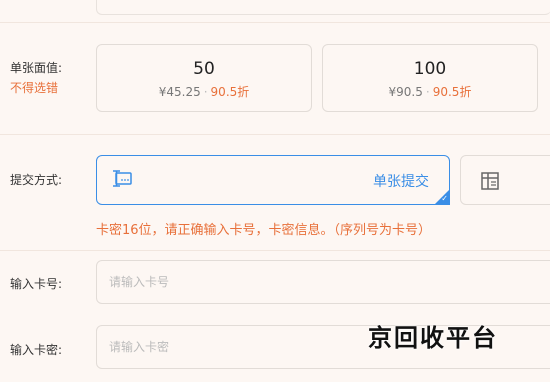 This screenshot has width=550, height=382. Describe the element at coordinates (405, 92) in the screenshot. I see `denomination-price: ¥90.5` at that location.